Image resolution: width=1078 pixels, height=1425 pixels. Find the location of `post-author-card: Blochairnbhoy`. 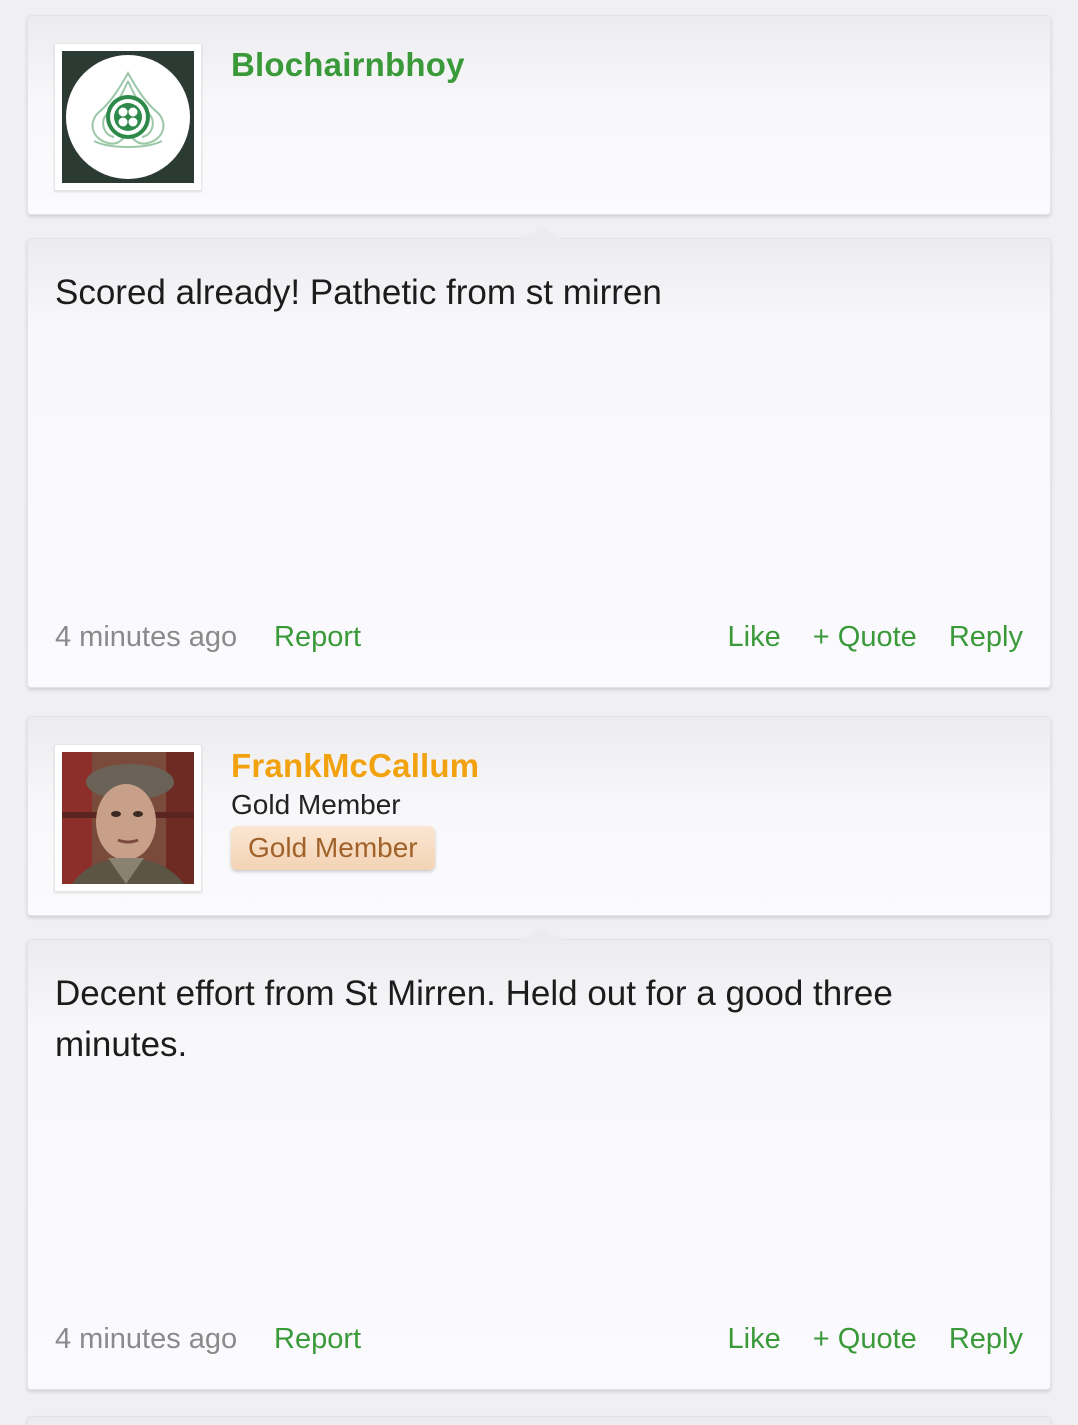

post-author-card: Blochairnbhoy is located at coordinates (539, 115).